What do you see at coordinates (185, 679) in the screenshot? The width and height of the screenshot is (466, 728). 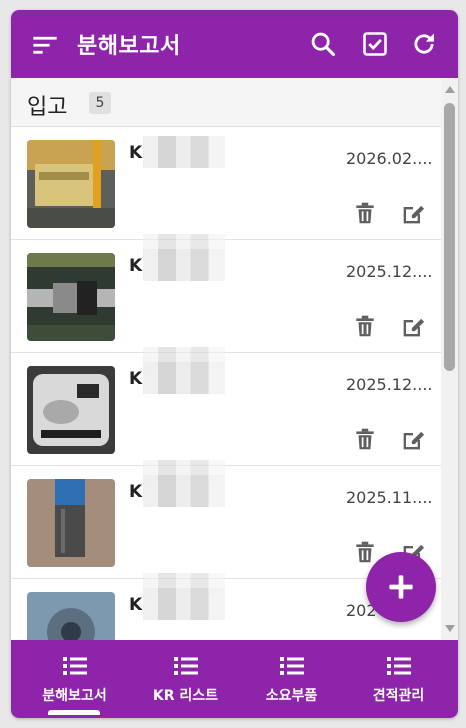 I see `nav-item-kr-list: KR 리스트` at bounding box center [185, 679].